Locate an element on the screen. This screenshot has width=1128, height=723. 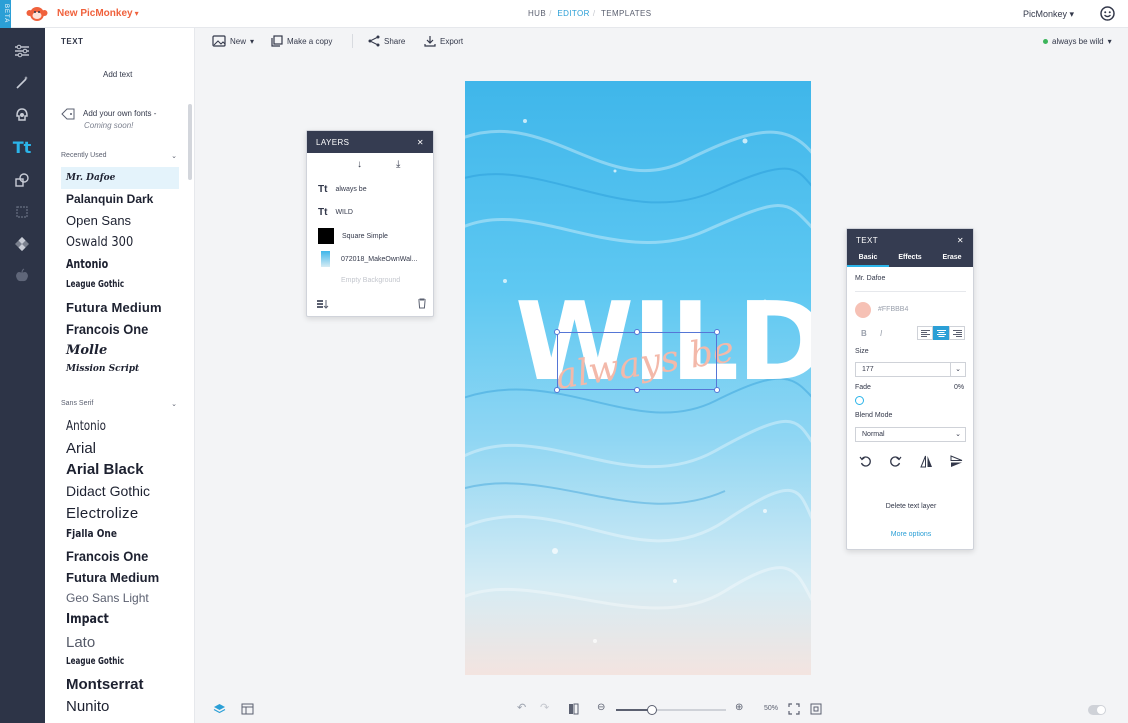
font-nunito: Nunito is located at coordinates (87, 706).